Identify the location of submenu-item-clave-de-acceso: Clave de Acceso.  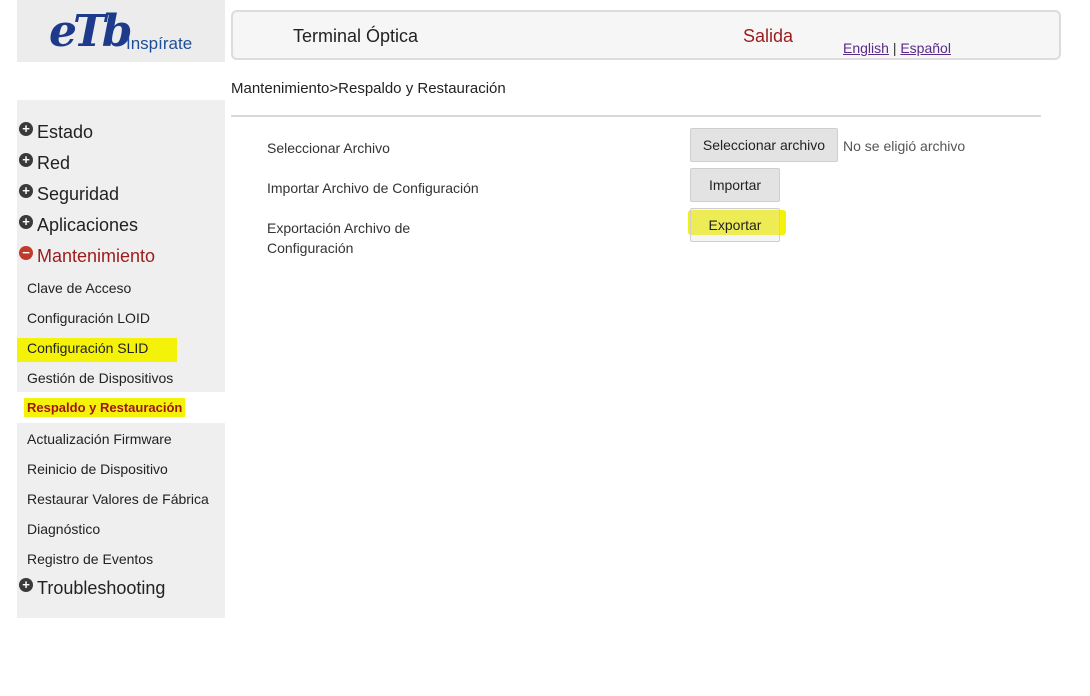
(79, 288).